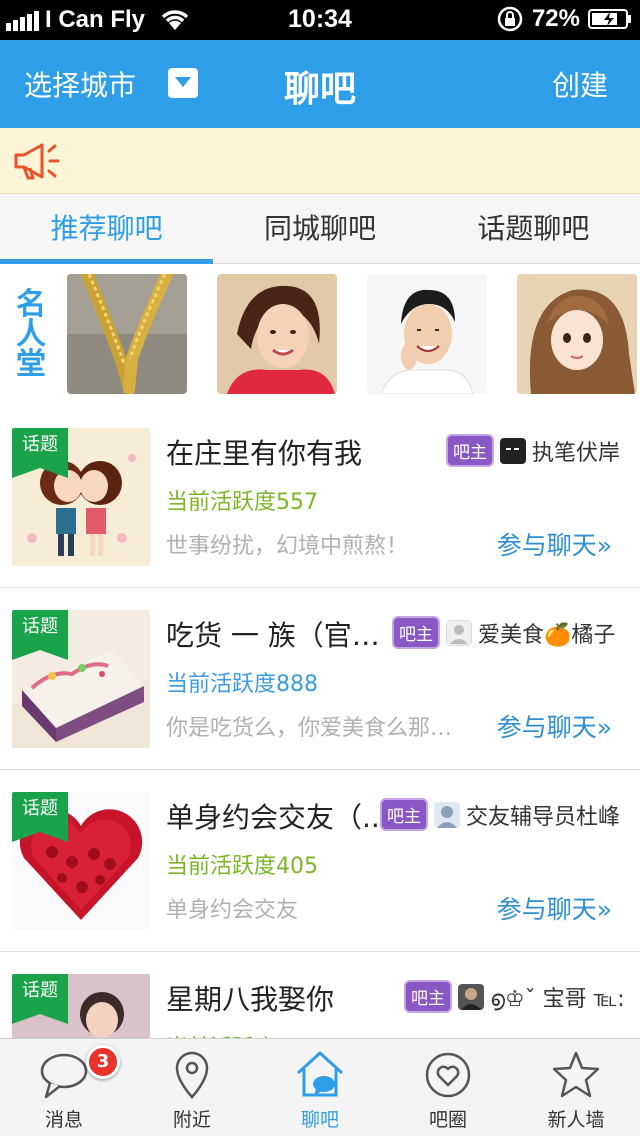 This screenshot has width=640, height=1136. What do you see at coordinates (543, 817) in the screenshot?
I see `host-name: 交友辅导员杜峰` at bounding box center [543, 817].